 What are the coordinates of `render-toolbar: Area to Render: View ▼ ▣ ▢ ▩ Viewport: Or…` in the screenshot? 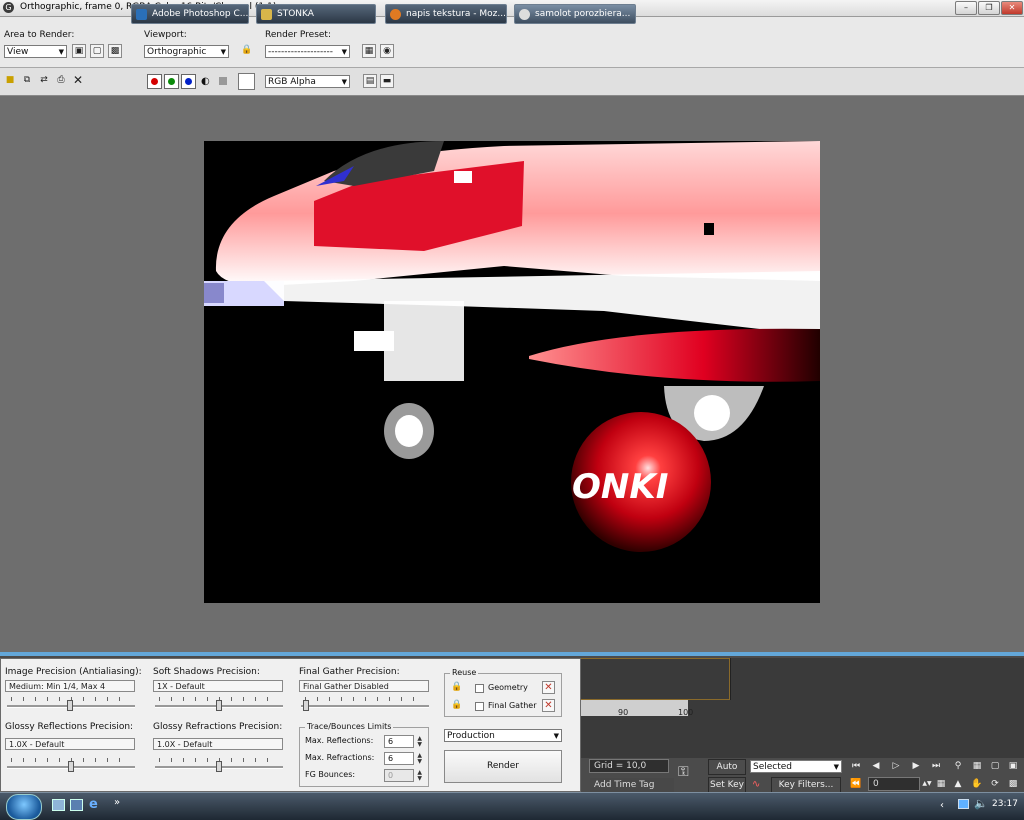 It's located at (512, 42).